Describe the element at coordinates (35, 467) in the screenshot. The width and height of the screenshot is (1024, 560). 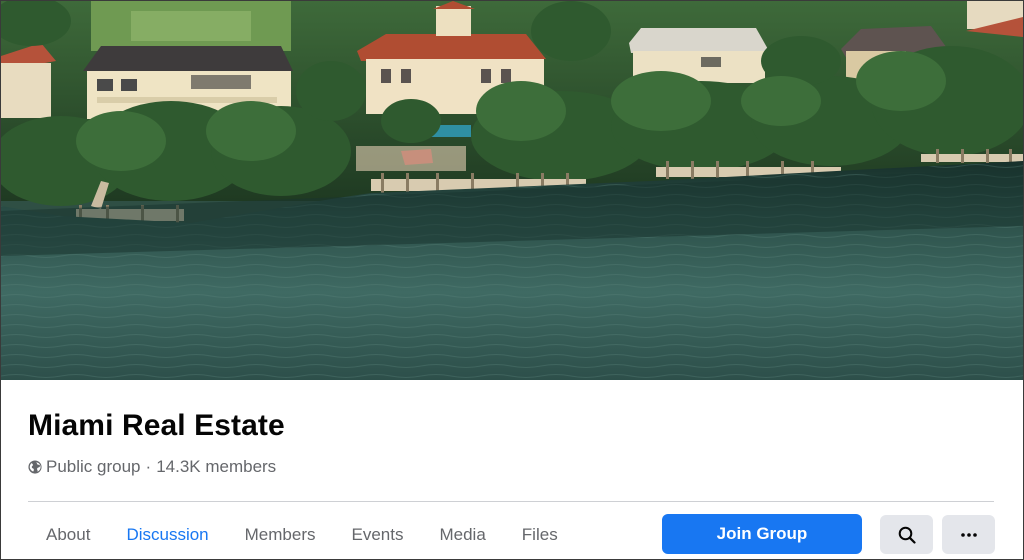
I see `globe-icon` at that location.